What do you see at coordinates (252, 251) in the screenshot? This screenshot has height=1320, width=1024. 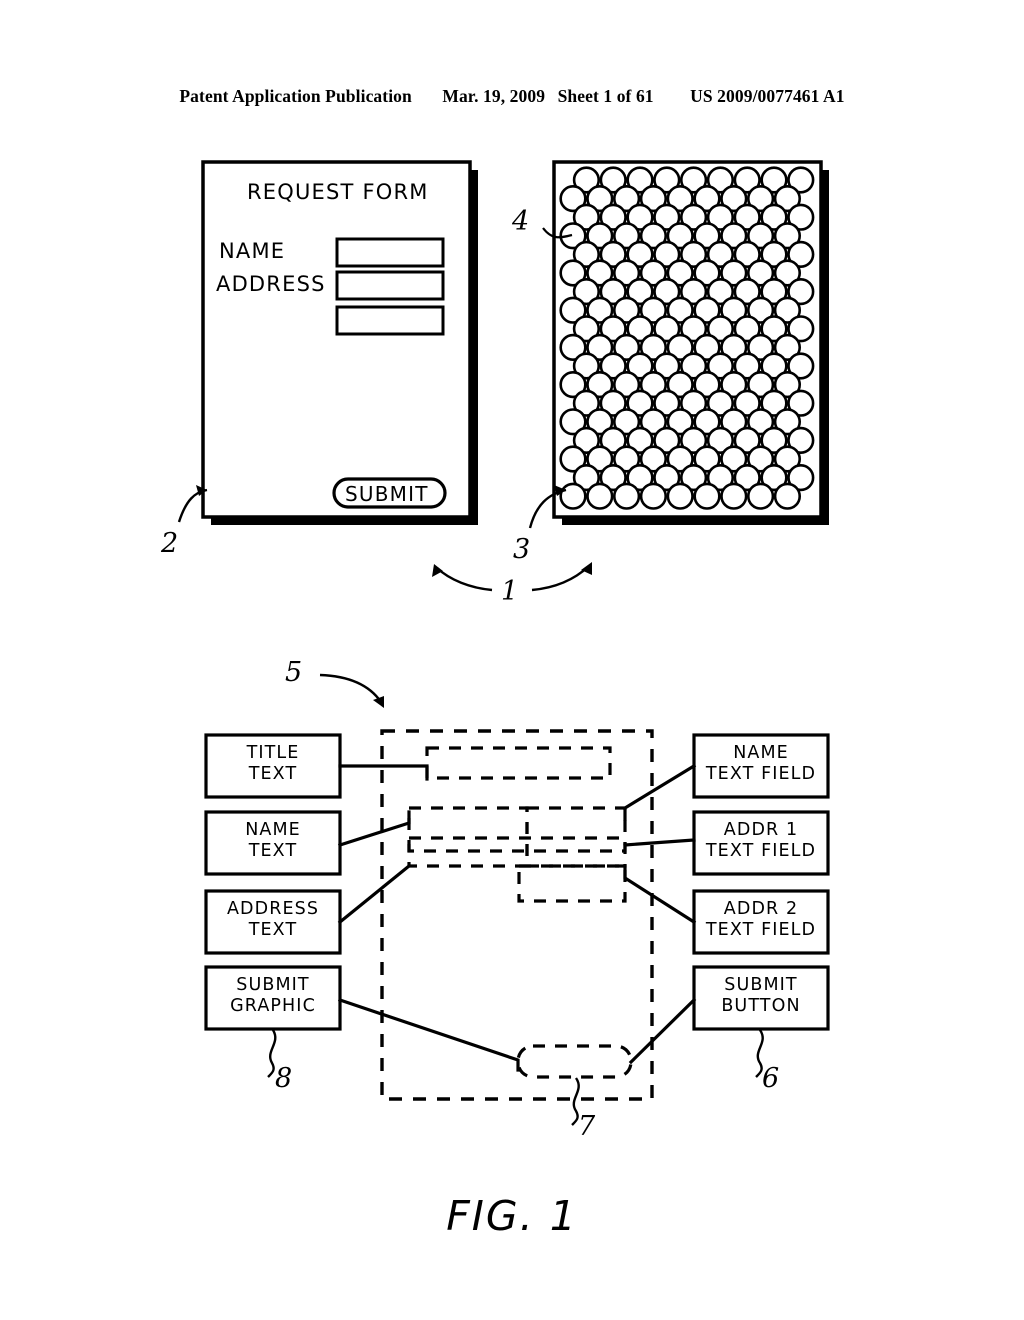 I see `request-form-name-label: NAME` at bounding box center [252, 251].